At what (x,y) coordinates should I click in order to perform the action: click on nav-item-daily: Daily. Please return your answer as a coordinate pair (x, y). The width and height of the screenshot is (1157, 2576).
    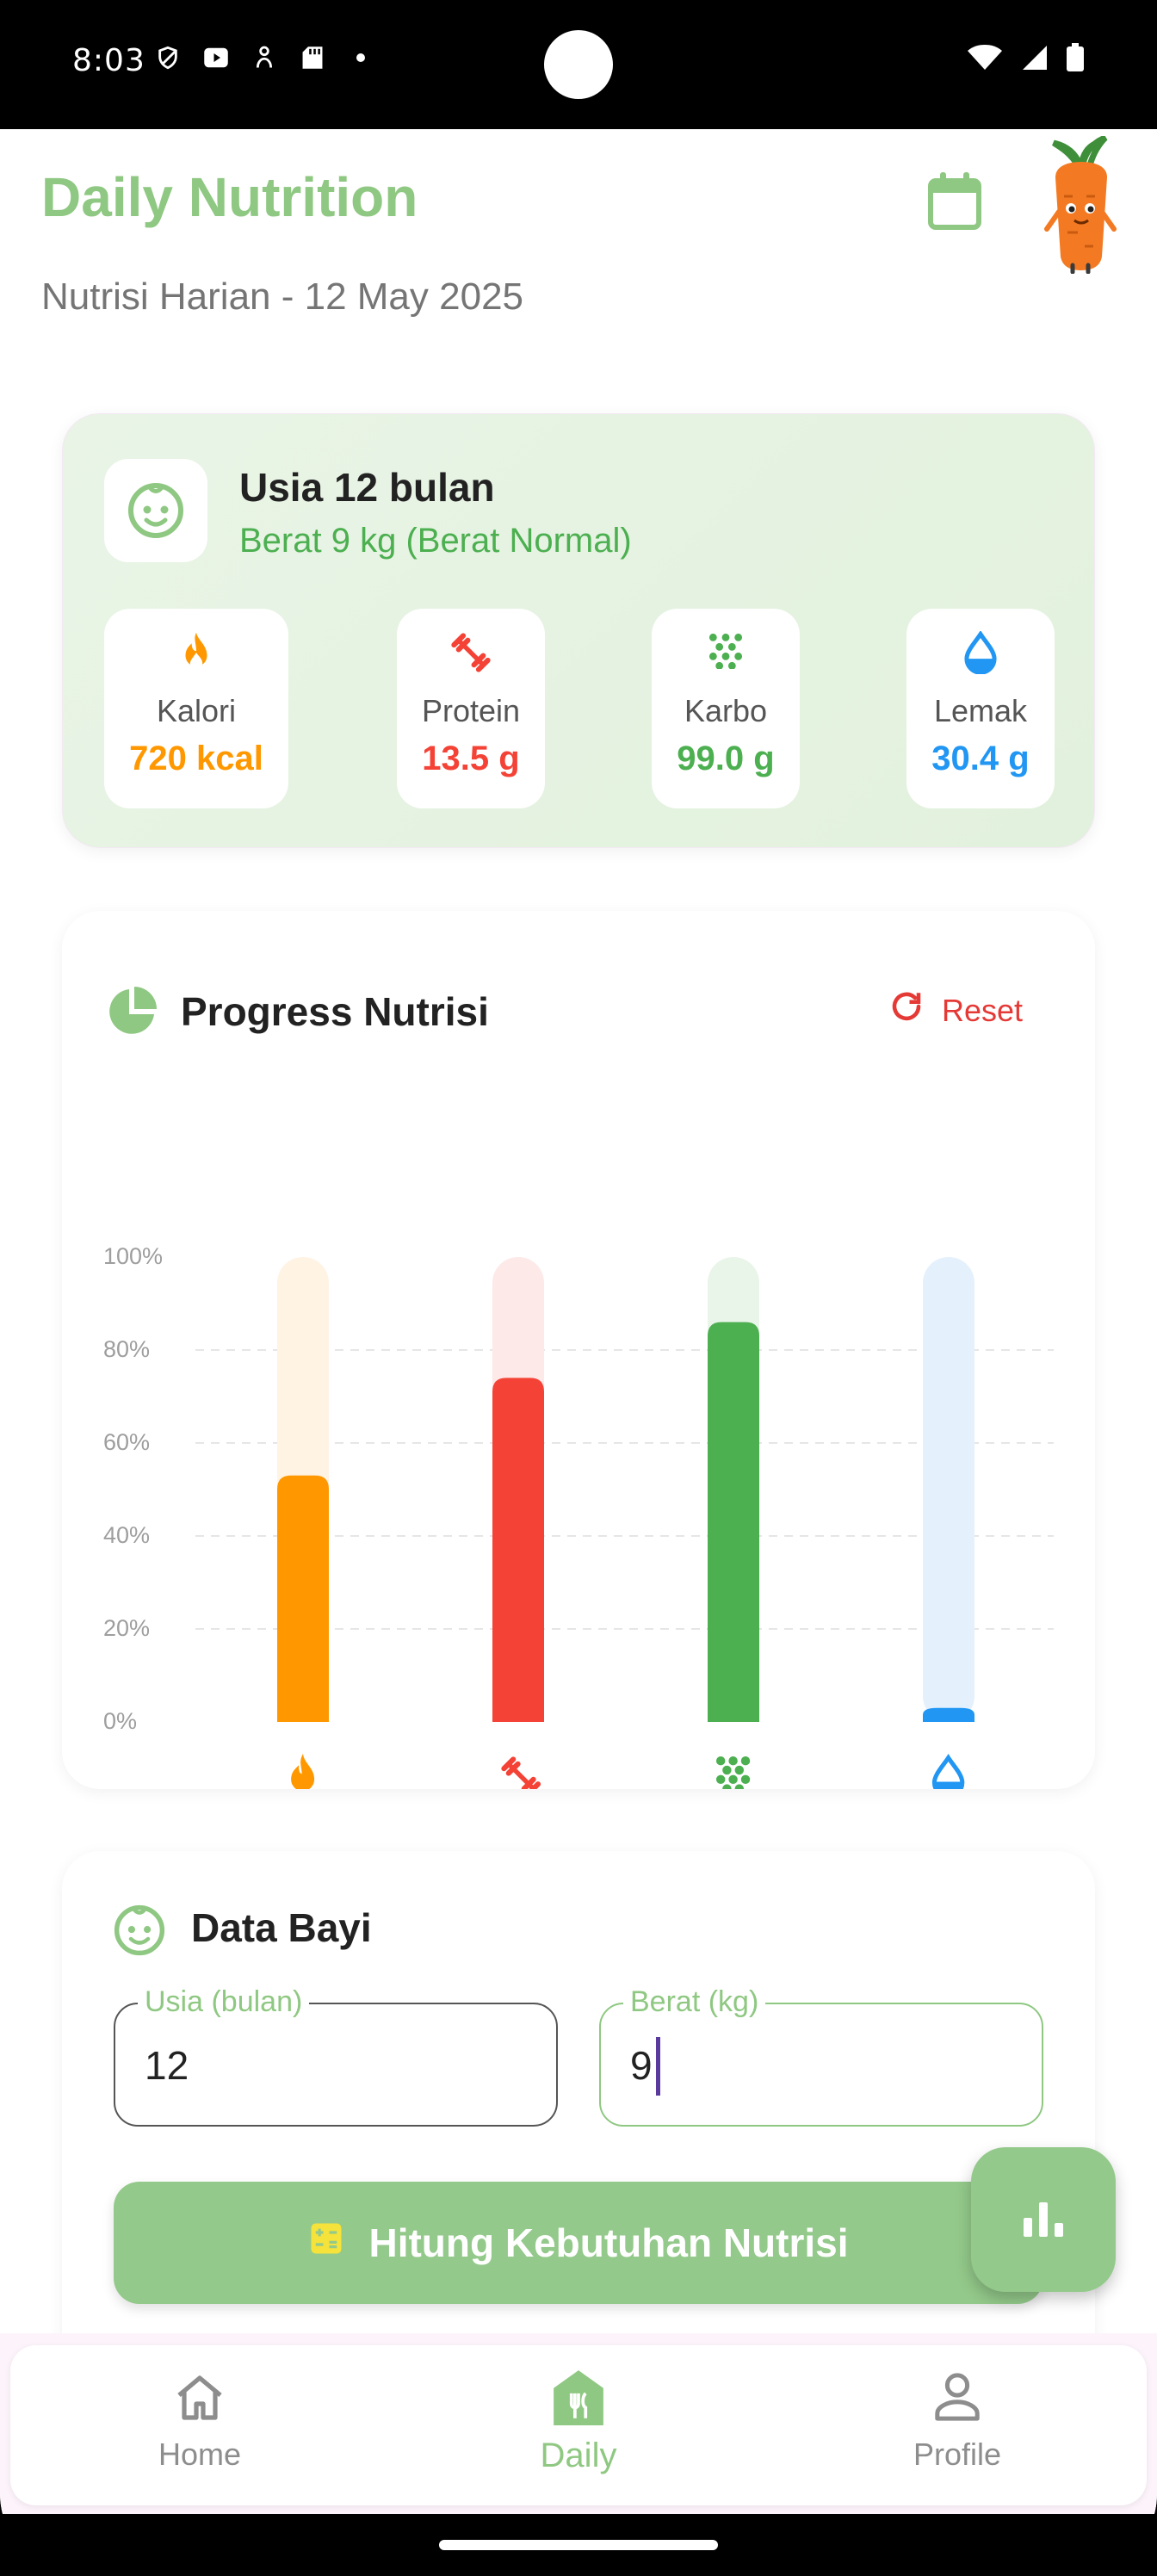
    Looking at the image, I should click on (579, 2427).